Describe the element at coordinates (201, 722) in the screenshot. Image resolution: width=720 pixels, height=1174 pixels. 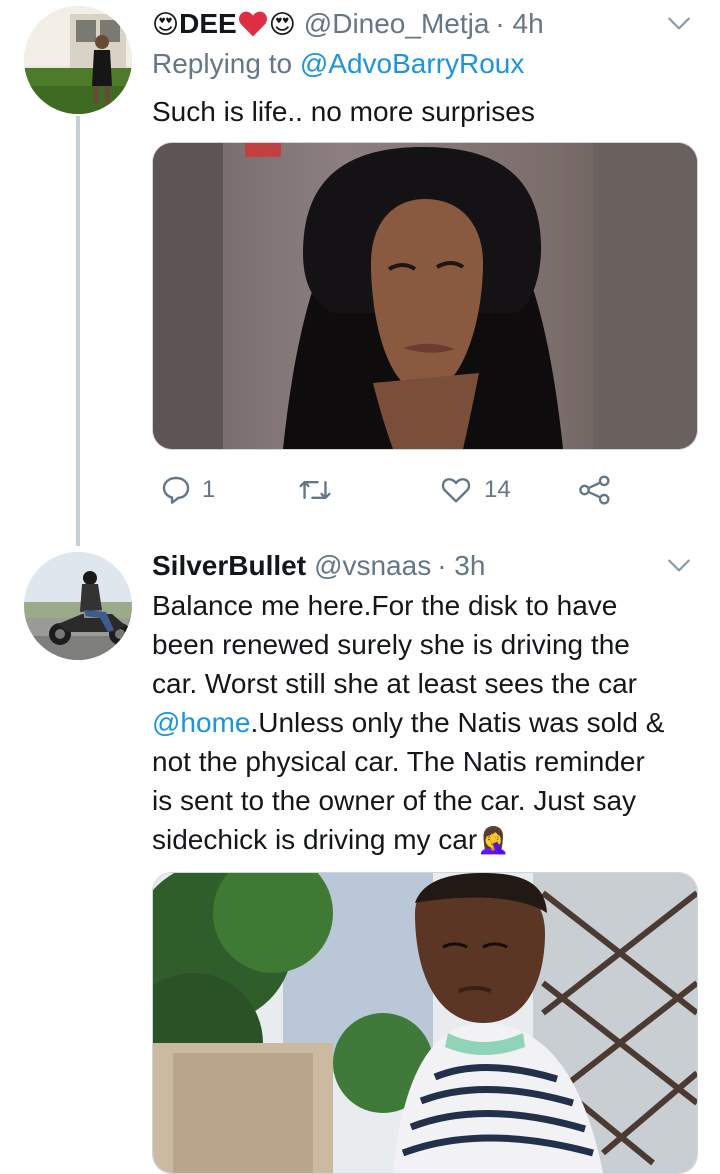
I see `mention-link: @home` at that location.